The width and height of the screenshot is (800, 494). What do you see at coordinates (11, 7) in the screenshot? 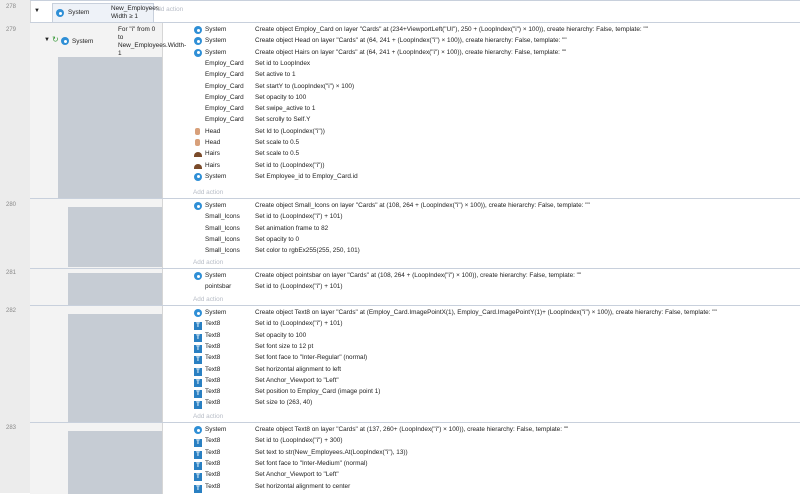
I see `line-number: 278` at bounding box center [11, 7].